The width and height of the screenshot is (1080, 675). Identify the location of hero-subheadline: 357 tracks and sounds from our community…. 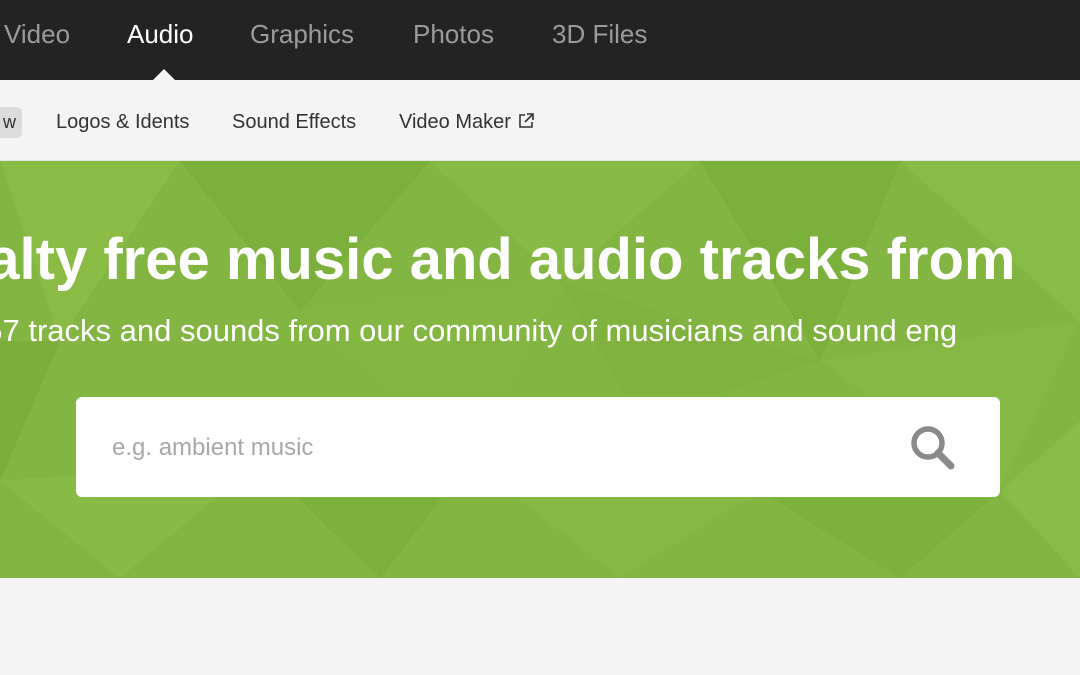
(479, 330).